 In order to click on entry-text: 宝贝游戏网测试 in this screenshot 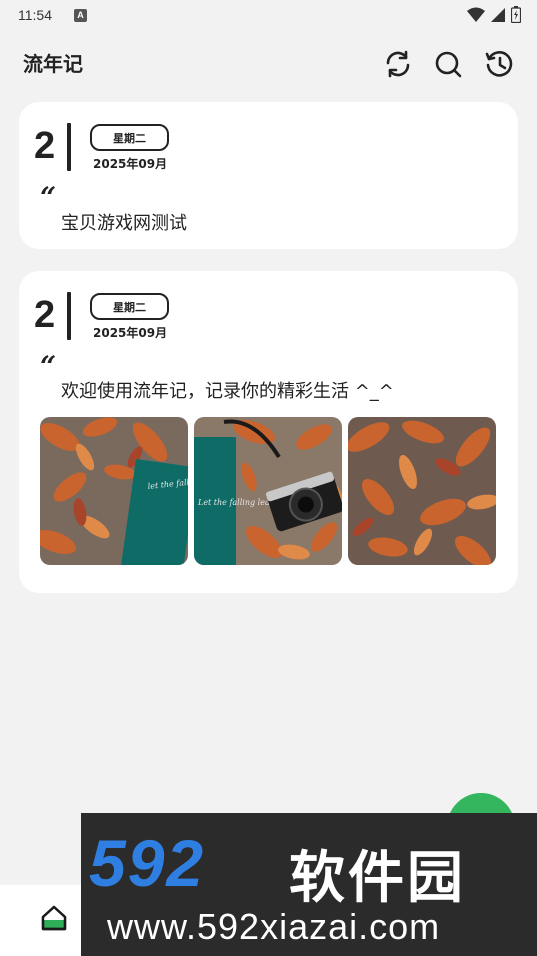, I will do `click(124, 223)`.